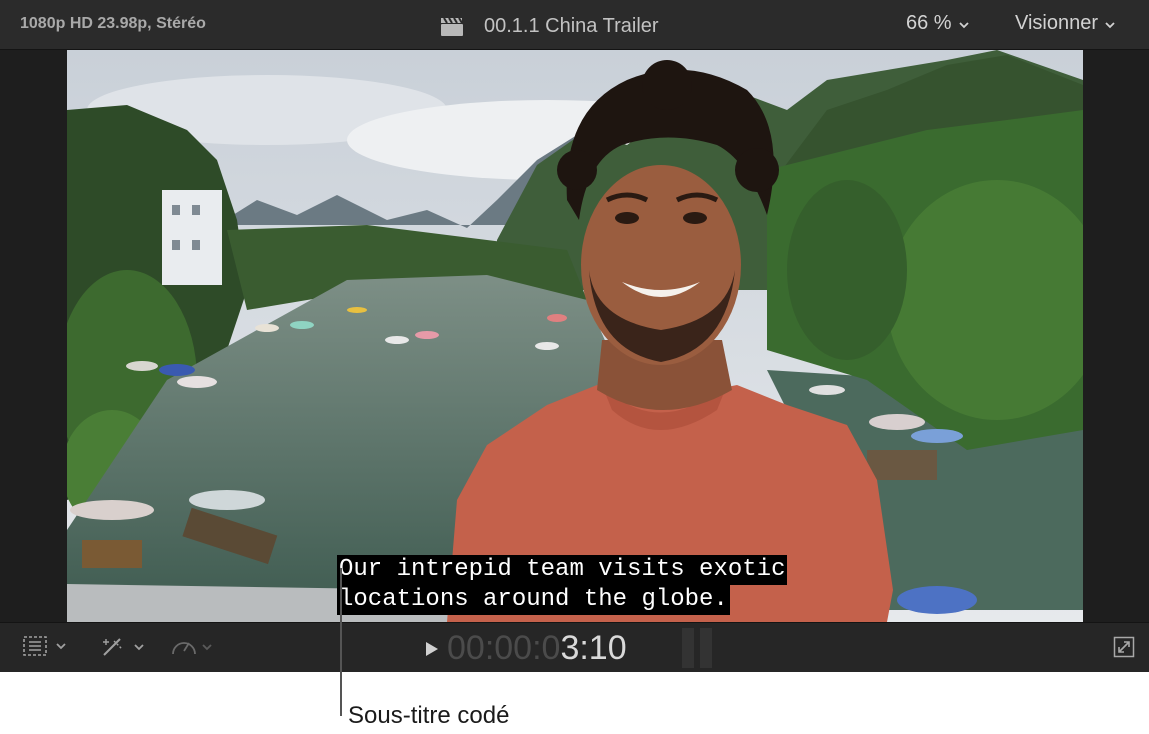 This screenshot has height=734, width=1149. What do you see at coordinates (341, 642) in the screenshot?
I see `callout-line` at bounding box center [341, 642].